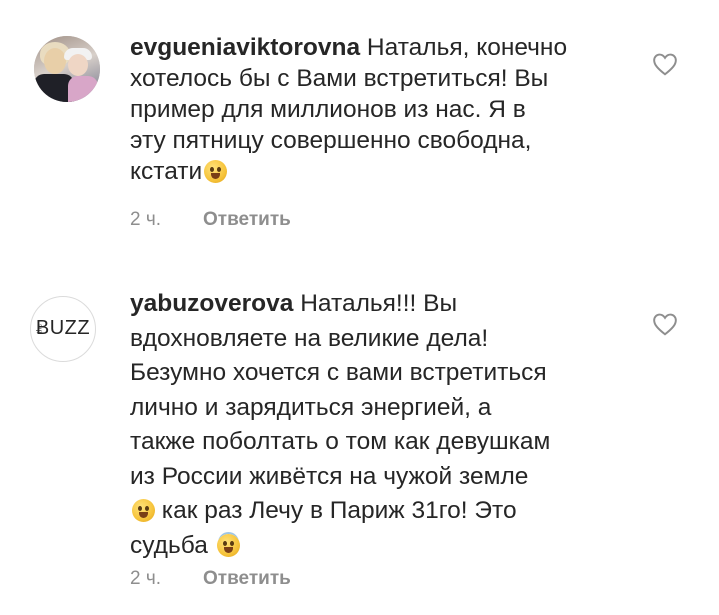  I want to click on comment-username: yabuzoverova, so click(211, 303).